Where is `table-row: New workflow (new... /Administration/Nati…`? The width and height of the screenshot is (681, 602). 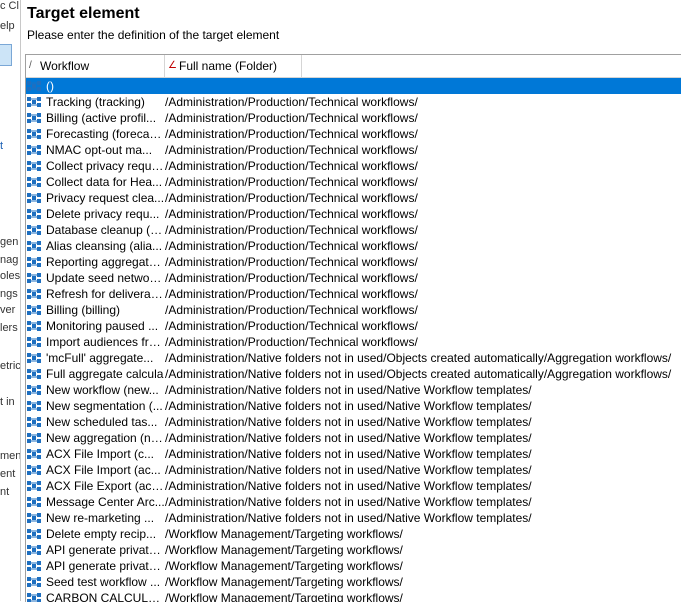
table-row: New workflow (new... /Administration/Nati… is located at coordinates (353, 390).